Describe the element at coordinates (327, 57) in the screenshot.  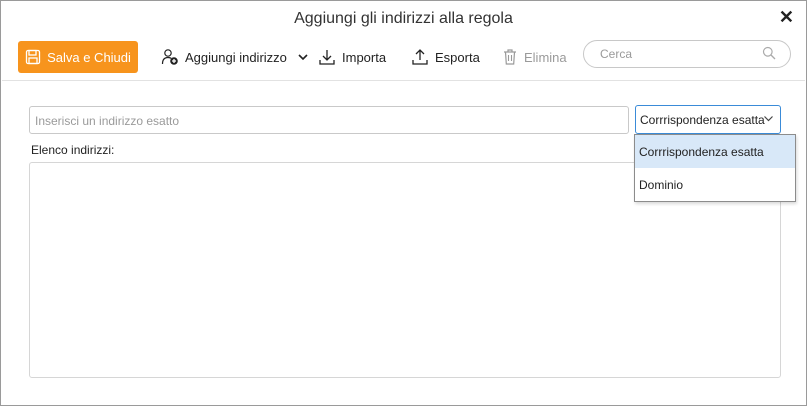
I see `download-icon` at that location.